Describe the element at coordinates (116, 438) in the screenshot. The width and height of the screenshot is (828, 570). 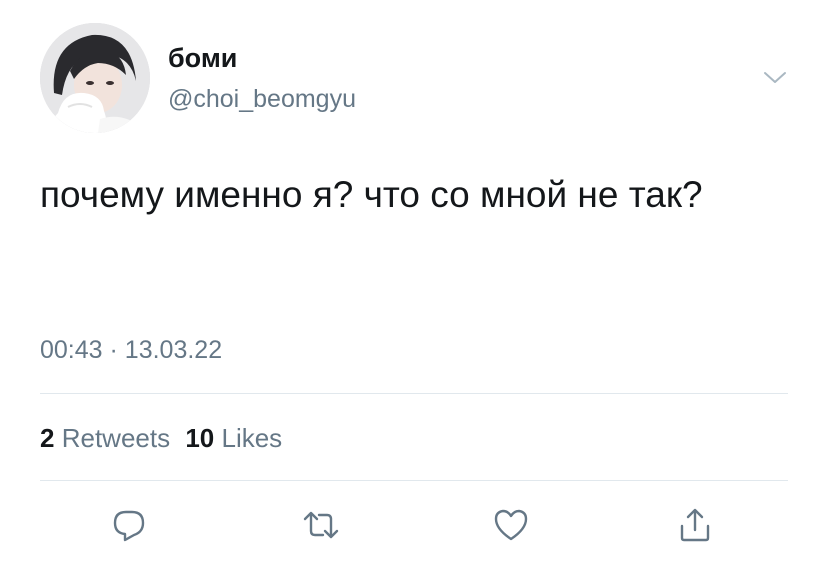
I see `retweets-label: Retweets` at that location.